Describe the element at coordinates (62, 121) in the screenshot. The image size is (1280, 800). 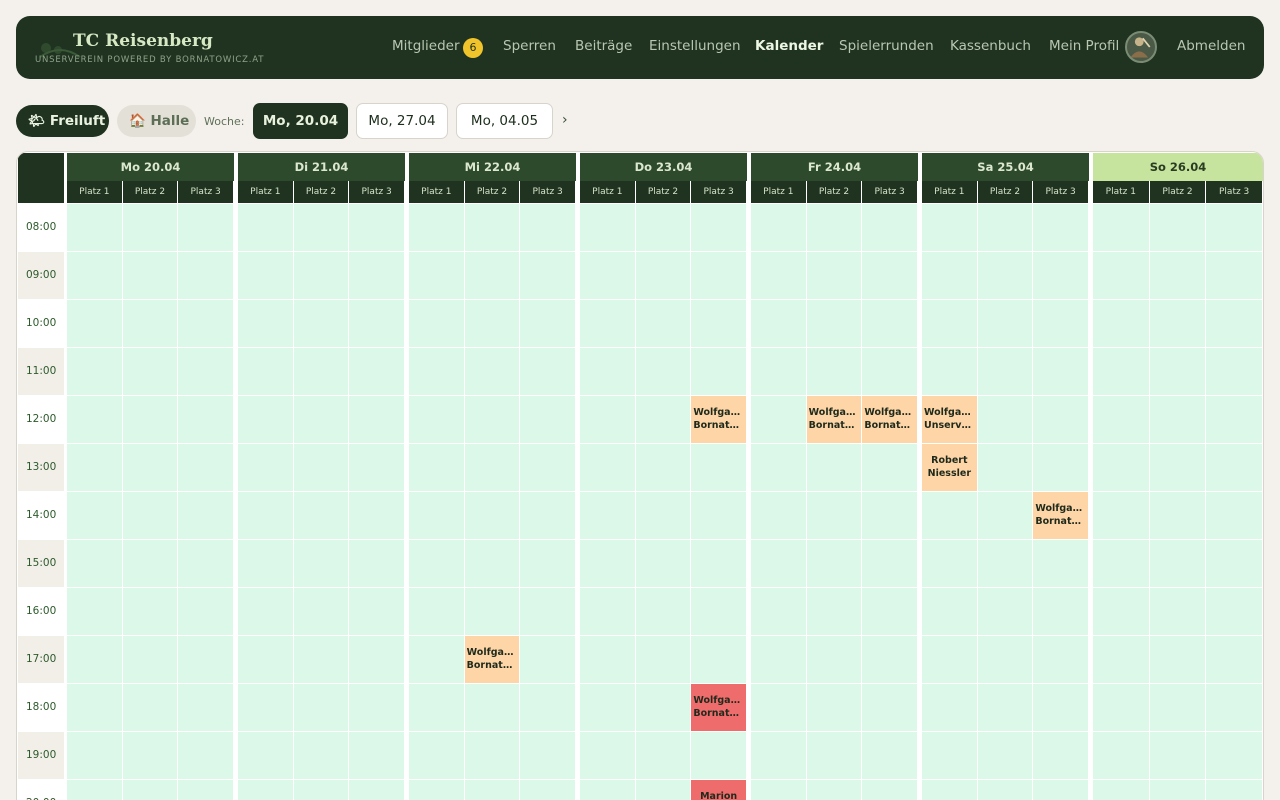
I see `freiluft-toggle: 🌤 Freiluft` at that location.